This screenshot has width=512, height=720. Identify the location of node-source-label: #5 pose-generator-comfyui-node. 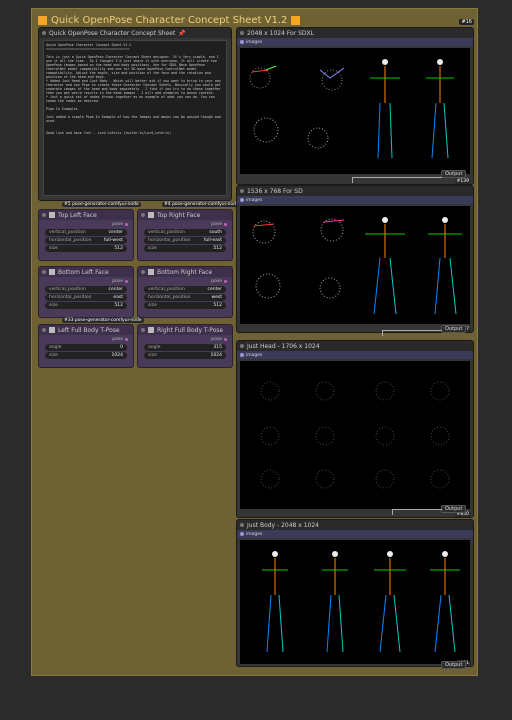
(101, 204).